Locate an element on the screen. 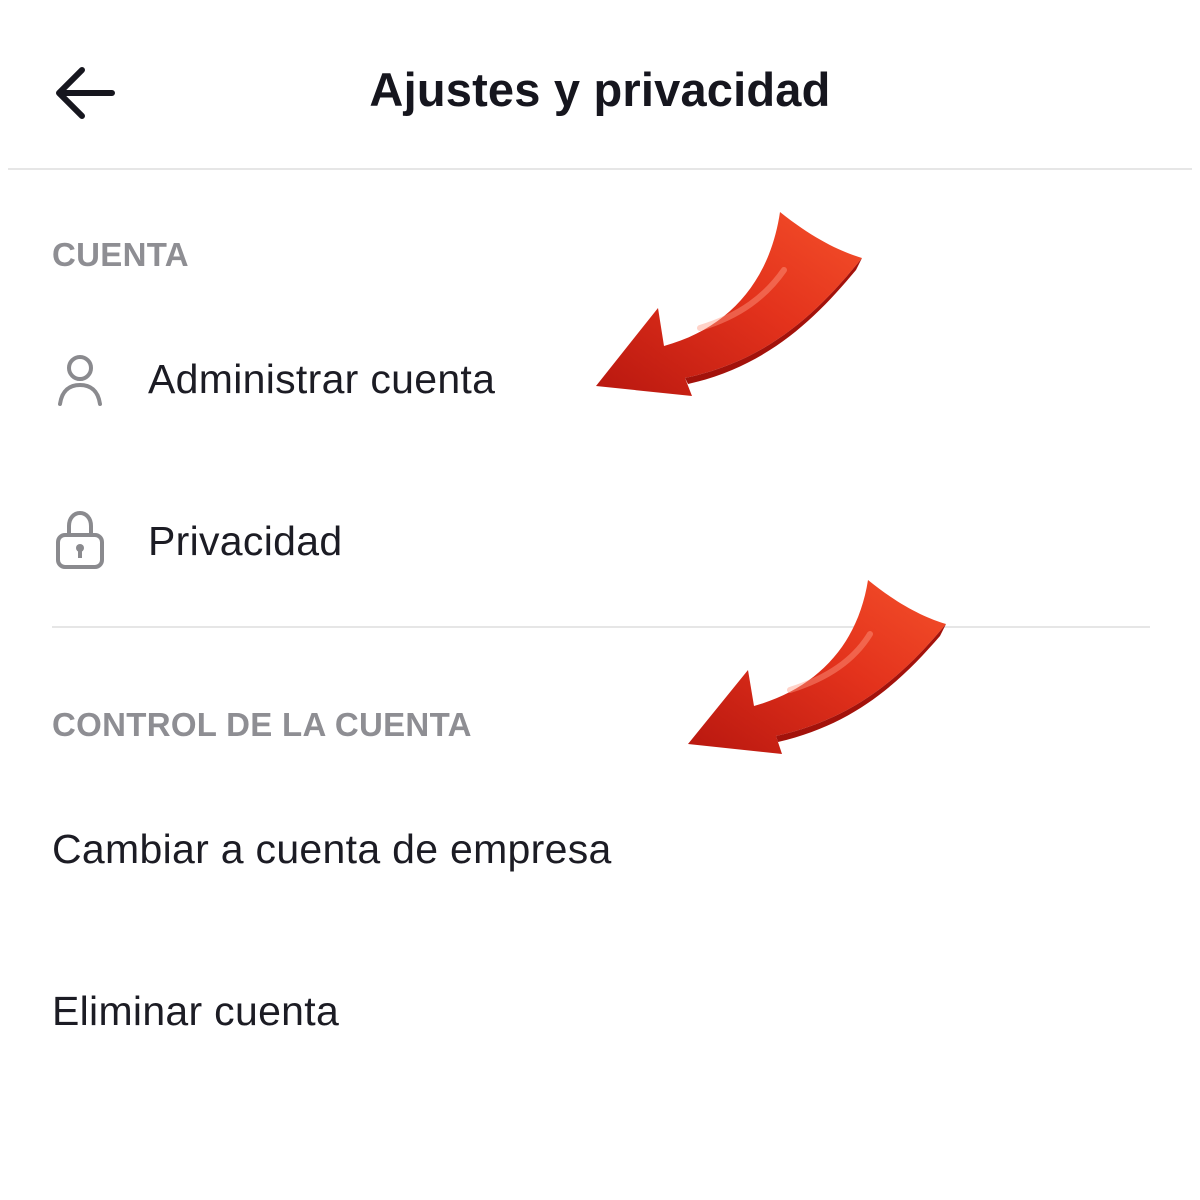  page-title: Ajustes y privacidad is located at coordinates (600, 89).